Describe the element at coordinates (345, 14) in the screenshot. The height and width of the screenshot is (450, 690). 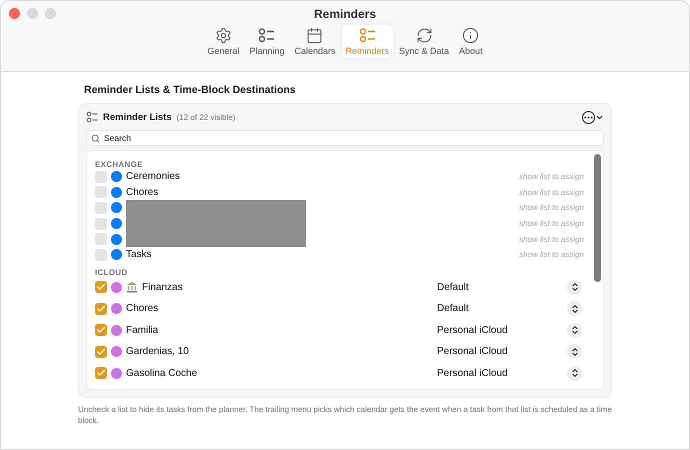
I see `window-title: Reminders` at that location.